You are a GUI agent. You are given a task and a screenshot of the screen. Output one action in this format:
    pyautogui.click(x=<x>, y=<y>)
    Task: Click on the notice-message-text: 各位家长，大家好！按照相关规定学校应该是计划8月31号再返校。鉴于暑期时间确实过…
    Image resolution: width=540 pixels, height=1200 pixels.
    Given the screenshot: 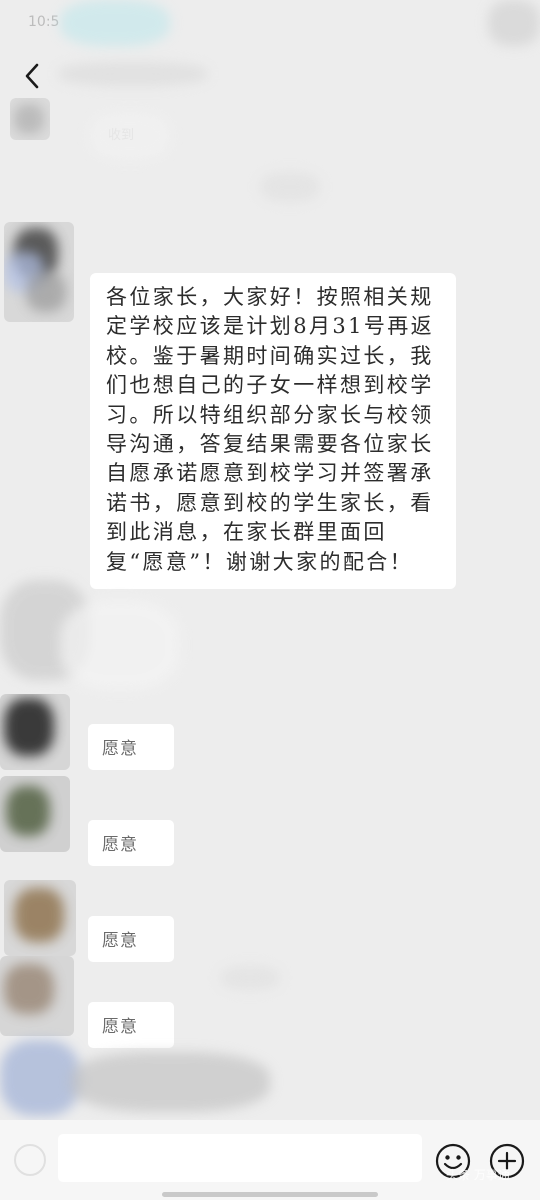 What is the action you would take?
    pyautogui.click(x=270, y=429)
    